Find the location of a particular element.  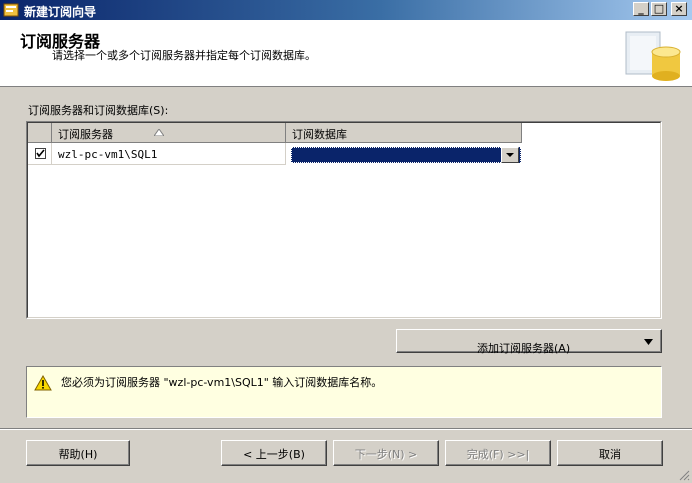

table-row-subscriber-cell: wzl-pc-vm1\SQL1 is located at coordinates (169, 154).